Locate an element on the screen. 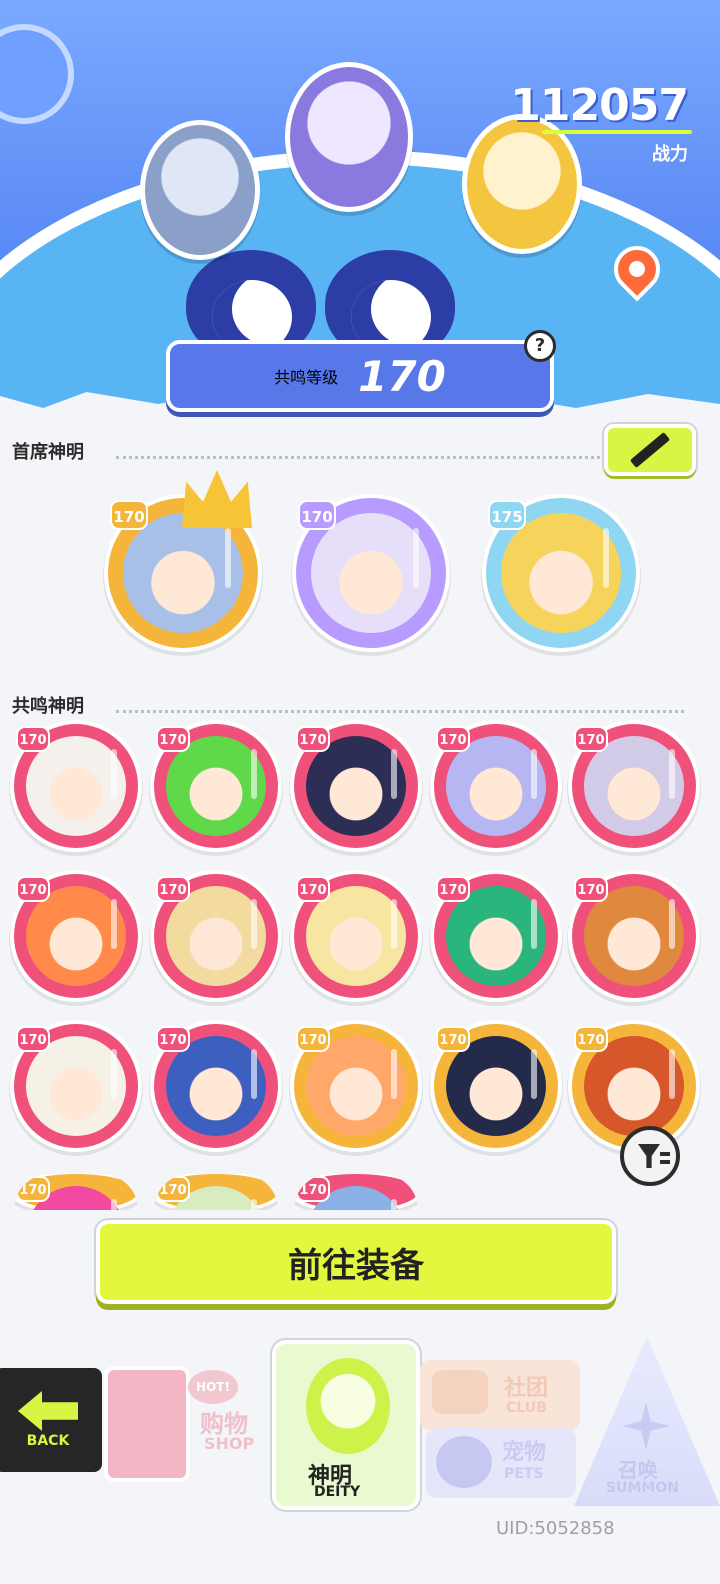 The image size is (720, 1584). resonance-deity-10: 170 is located at coordinates (634, 936).